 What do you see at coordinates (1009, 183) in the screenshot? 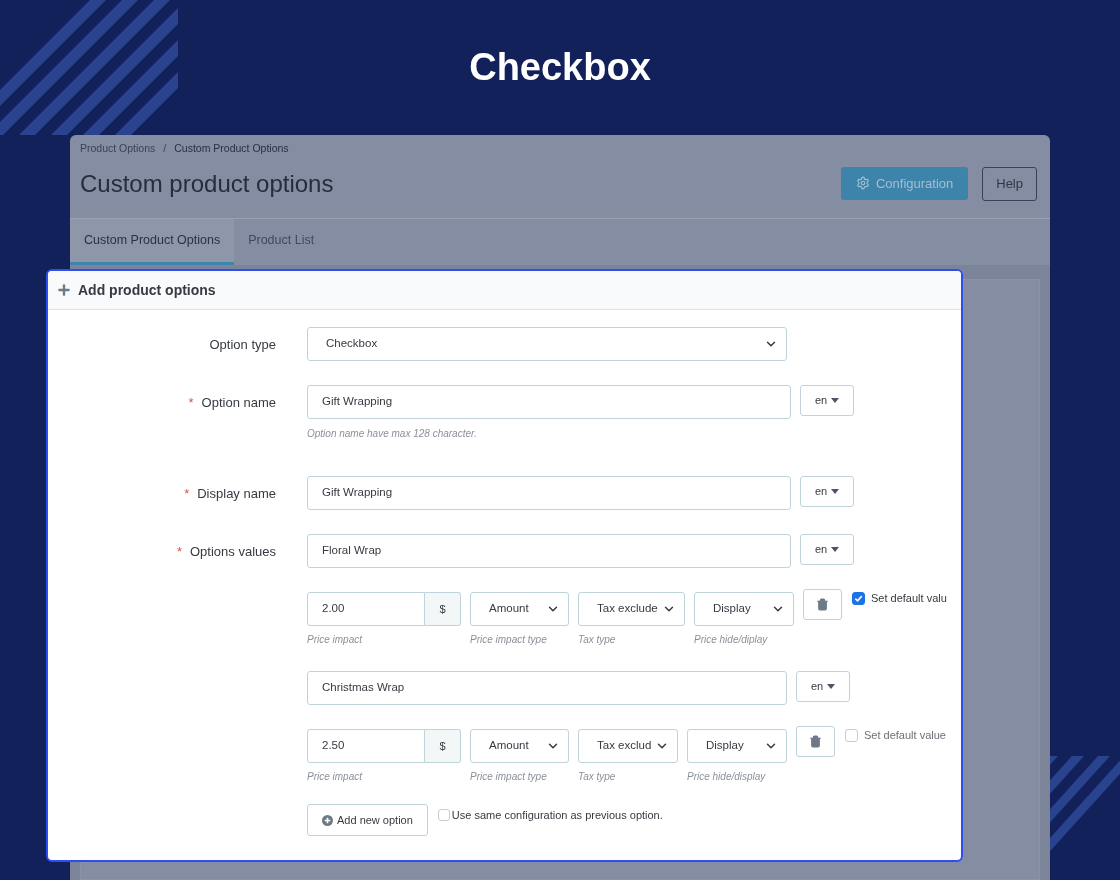
I see `help-button: Help` at bounding box center [1009, 183].